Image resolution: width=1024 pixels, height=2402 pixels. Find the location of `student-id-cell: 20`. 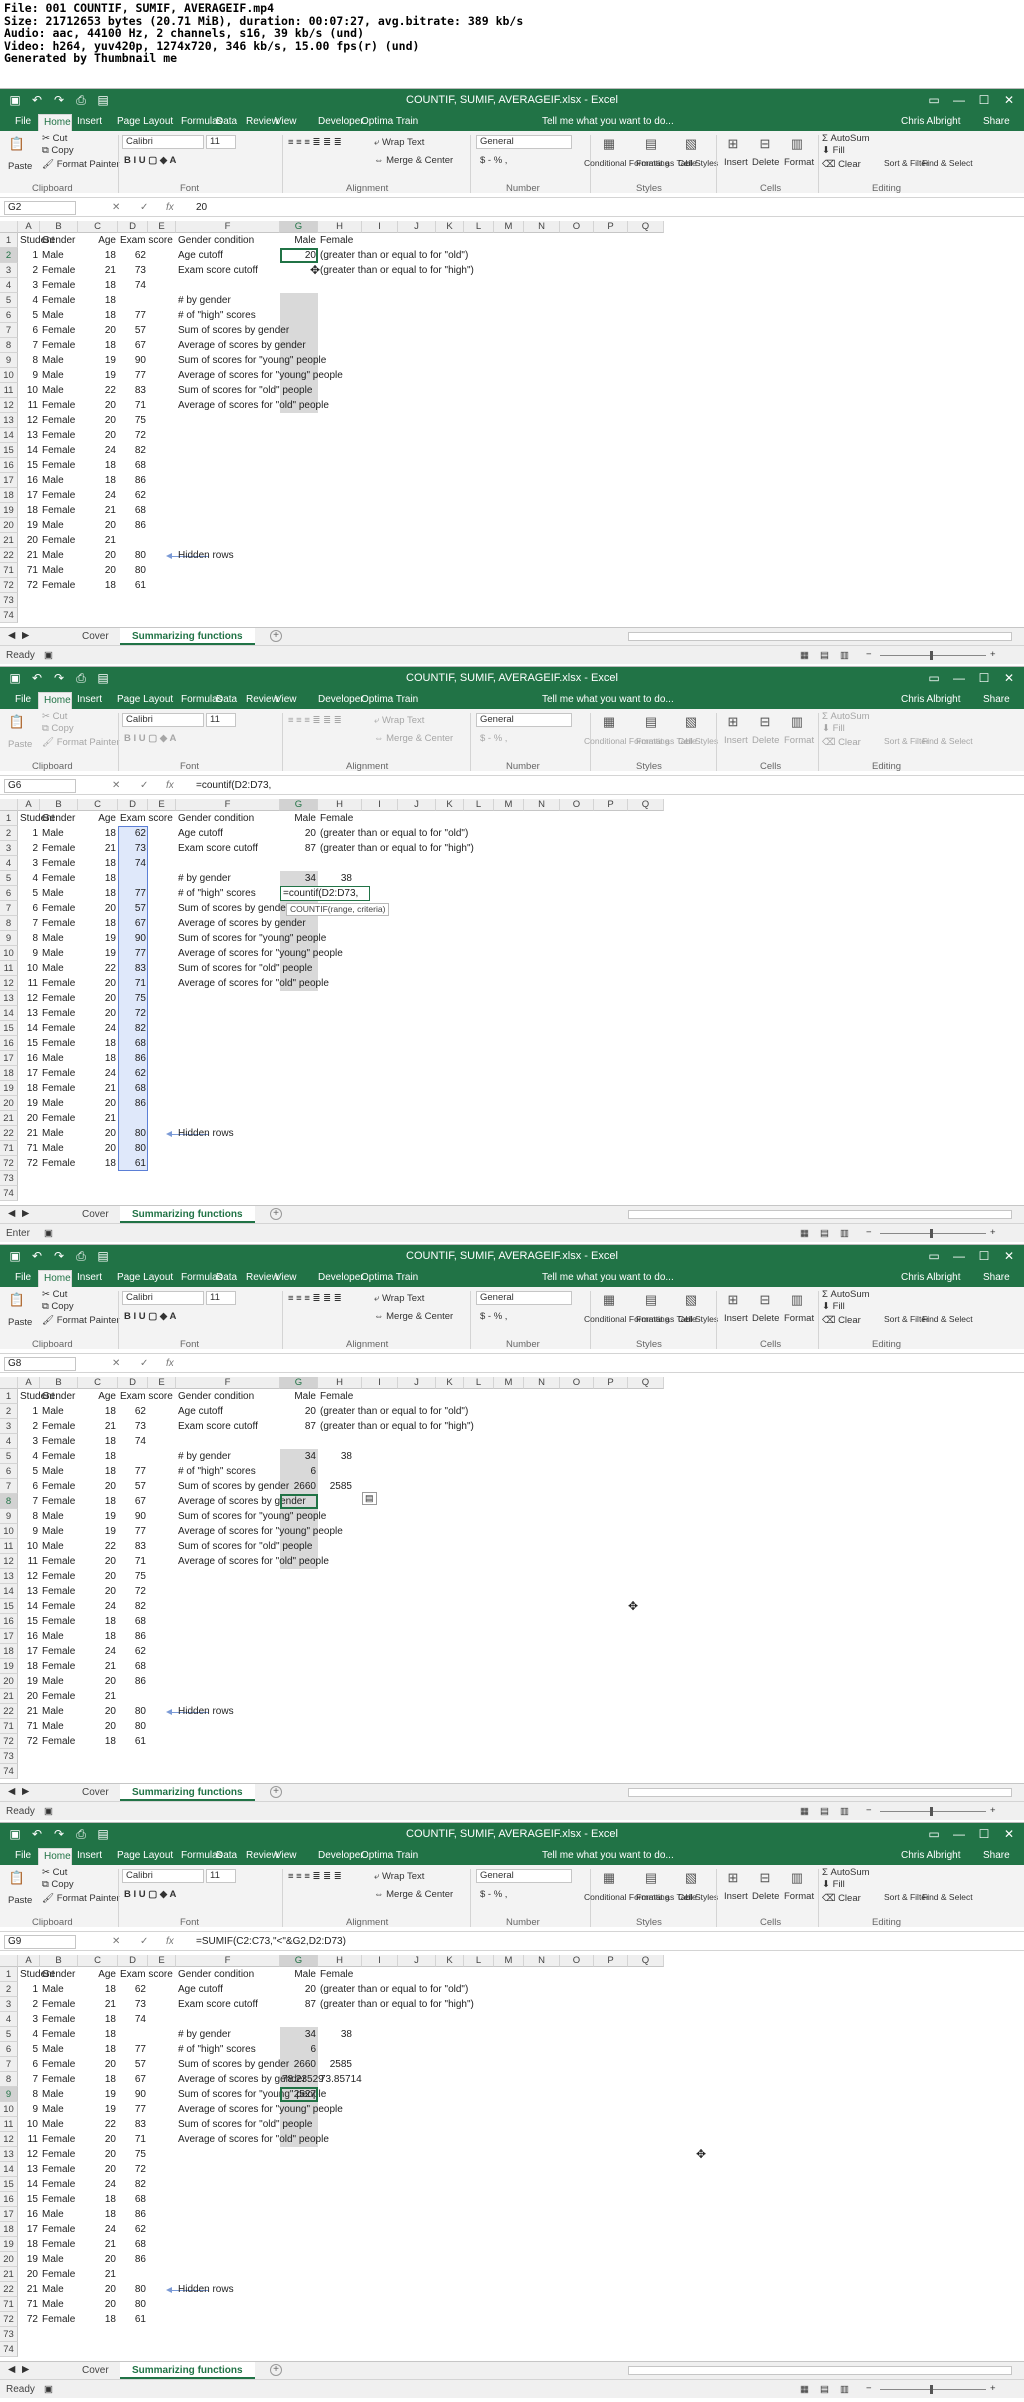

student-id-cell: 20 is located at coordinates (29, 1118).